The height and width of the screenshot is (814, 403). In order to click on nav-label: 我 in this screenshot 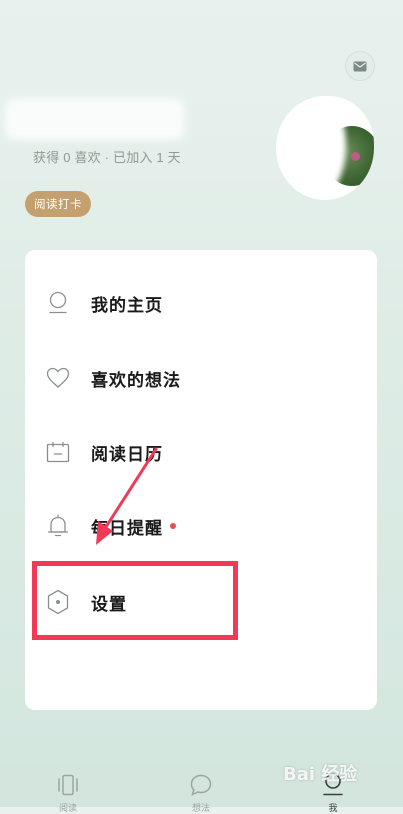, I will do `click(333, 808)`.